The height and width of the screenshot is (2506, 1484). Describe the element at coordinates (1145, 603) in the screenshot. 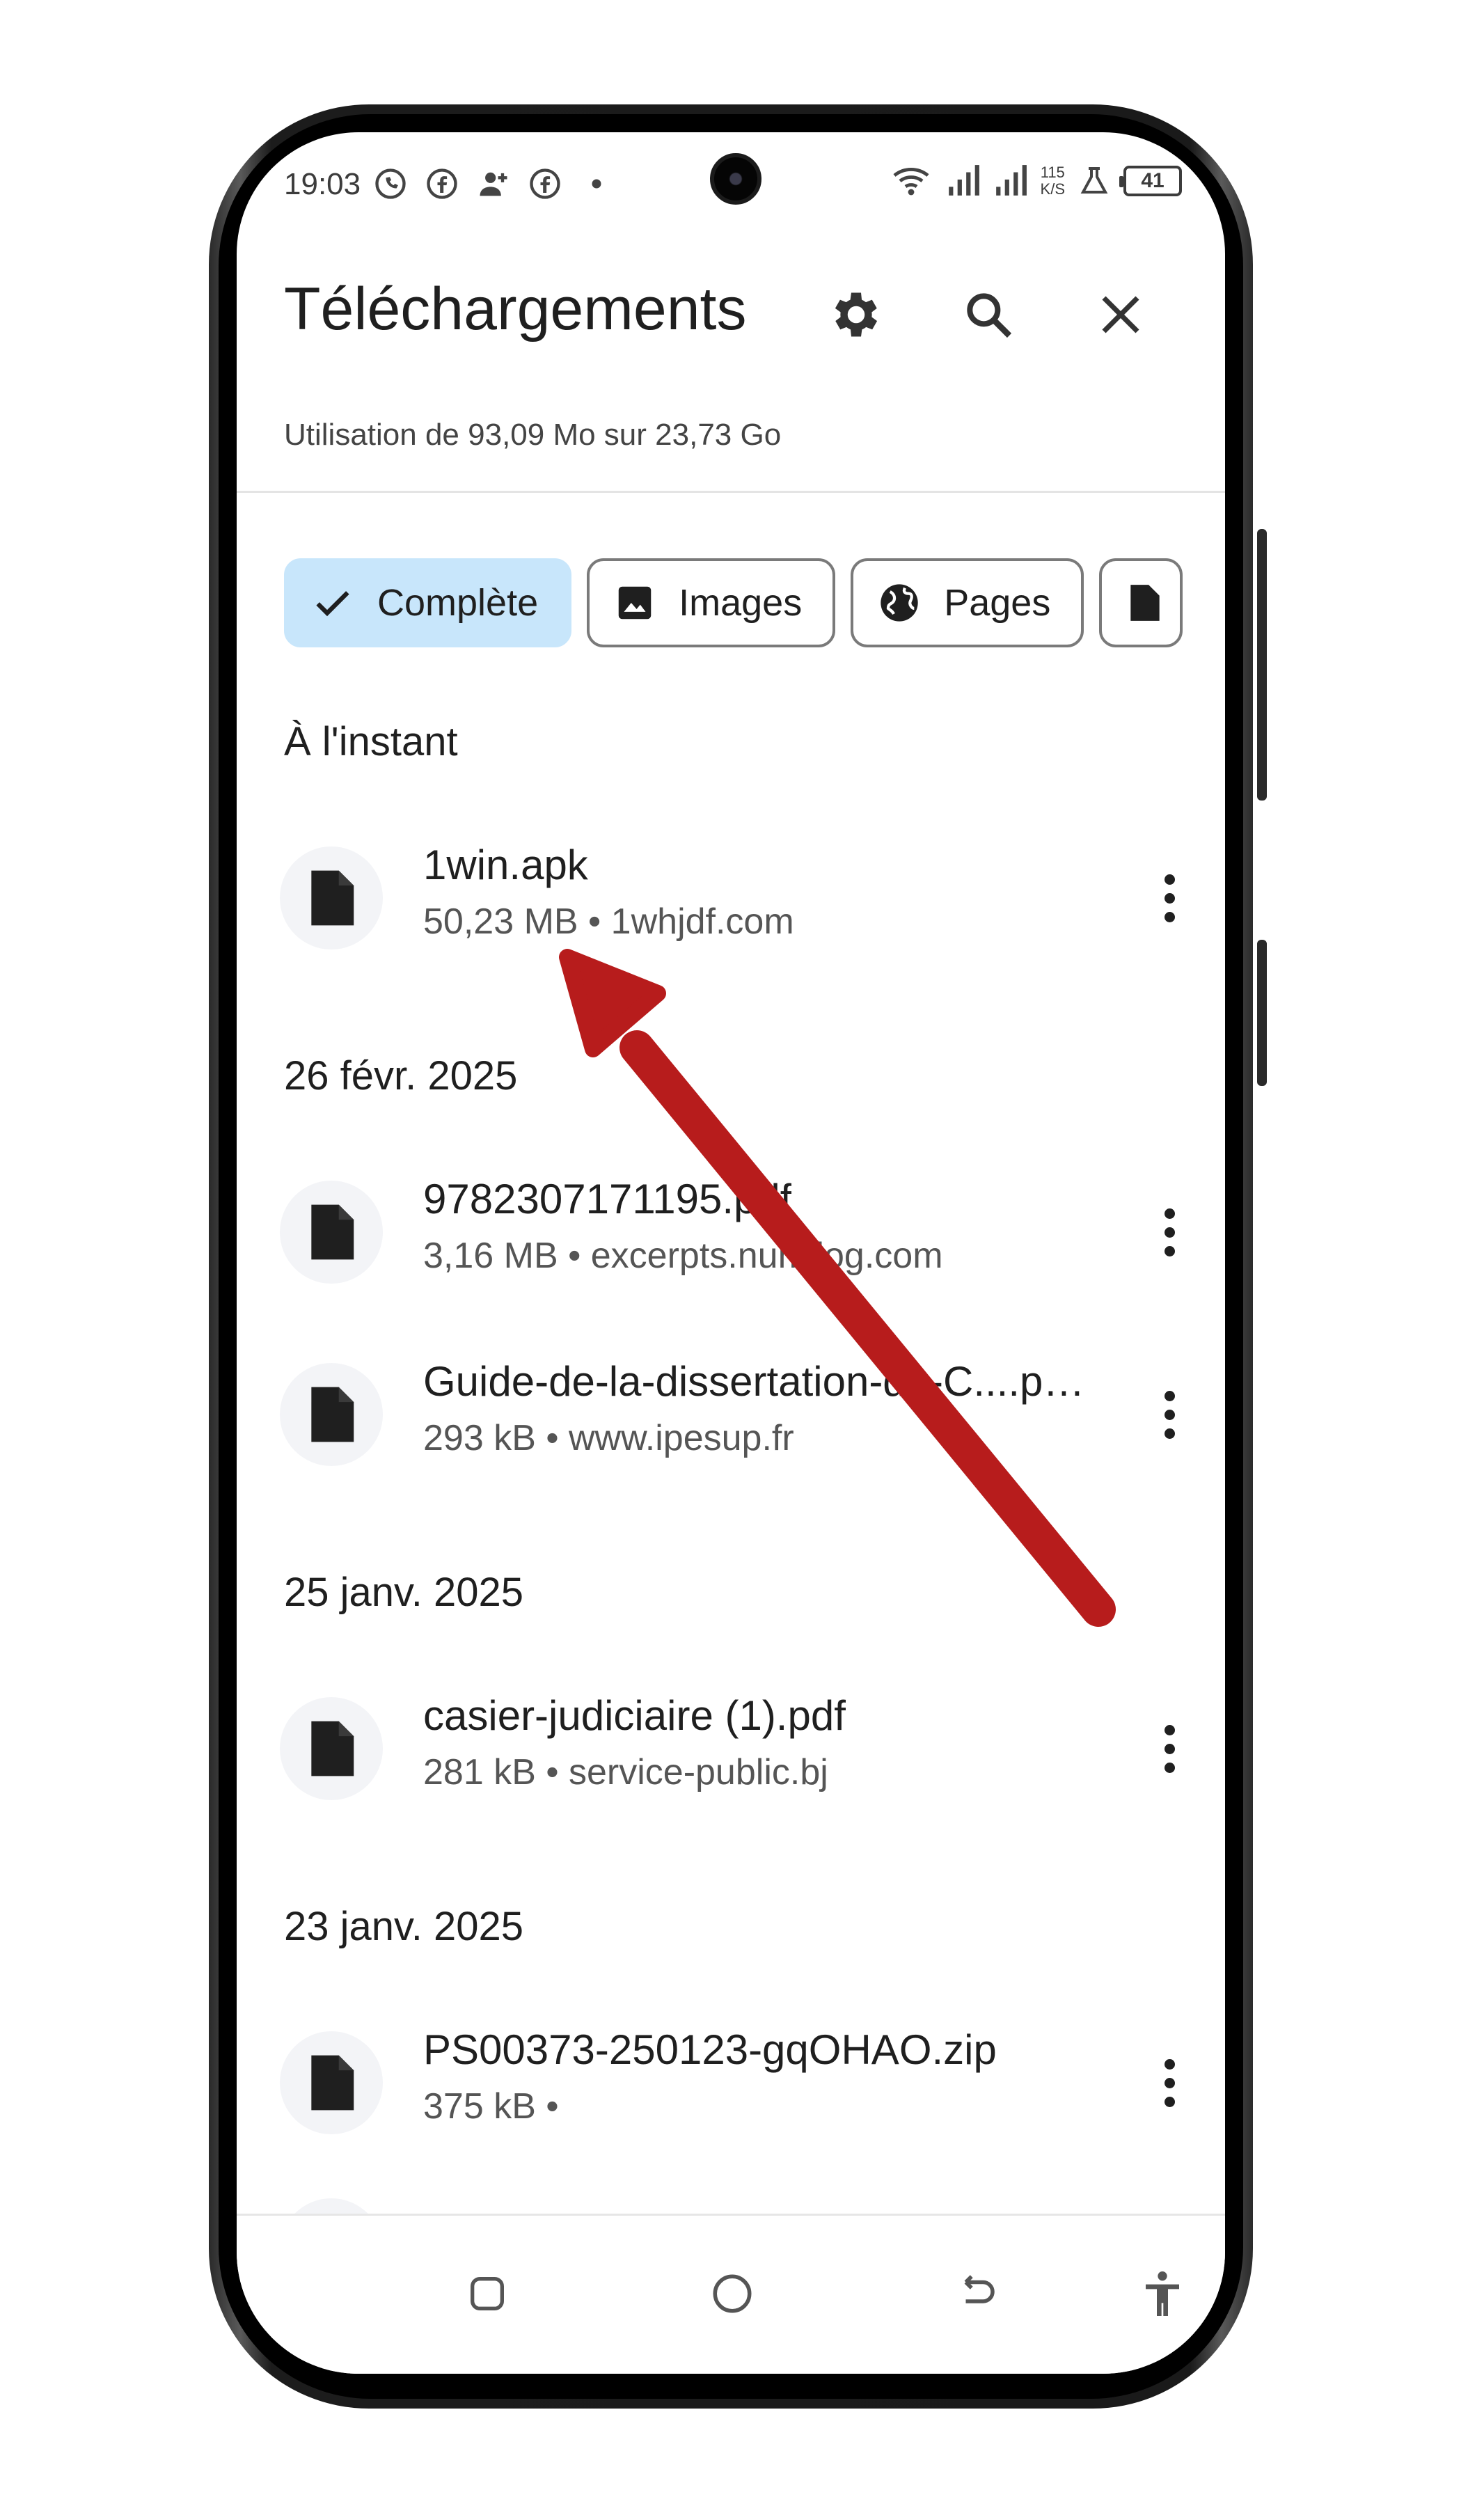

I see `document-icon` at that location.